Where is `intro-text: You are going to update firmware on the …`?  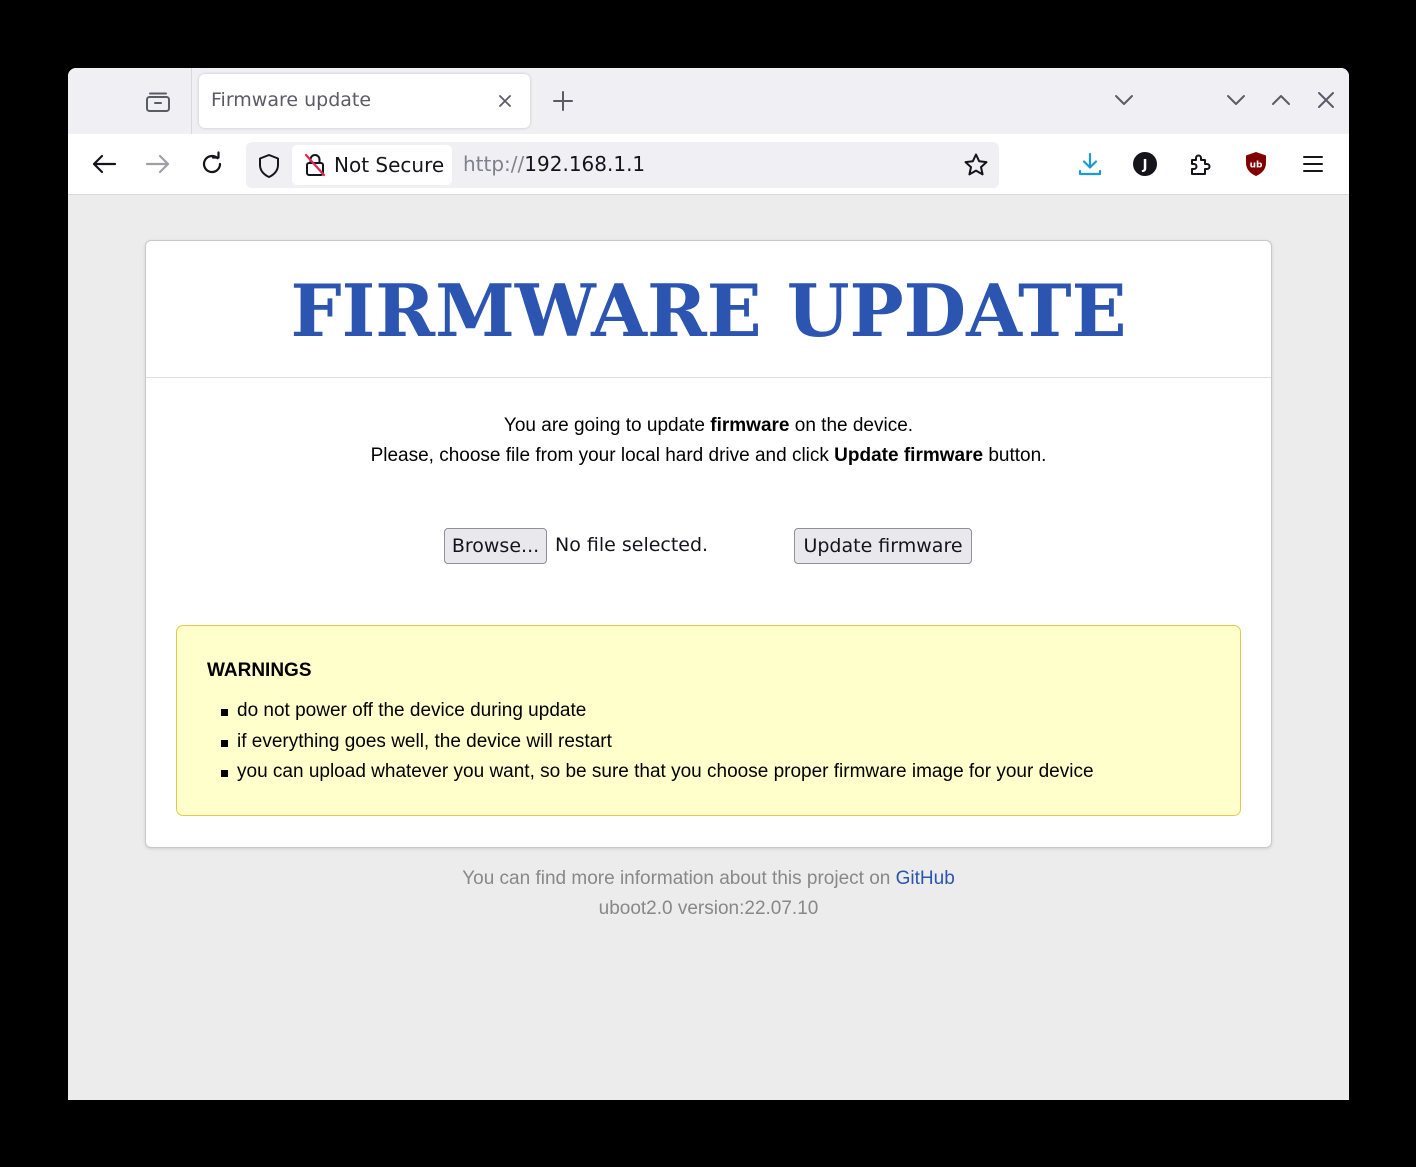 intro-text: You are going to update firmware on the … is located at coordinates (708, 441).